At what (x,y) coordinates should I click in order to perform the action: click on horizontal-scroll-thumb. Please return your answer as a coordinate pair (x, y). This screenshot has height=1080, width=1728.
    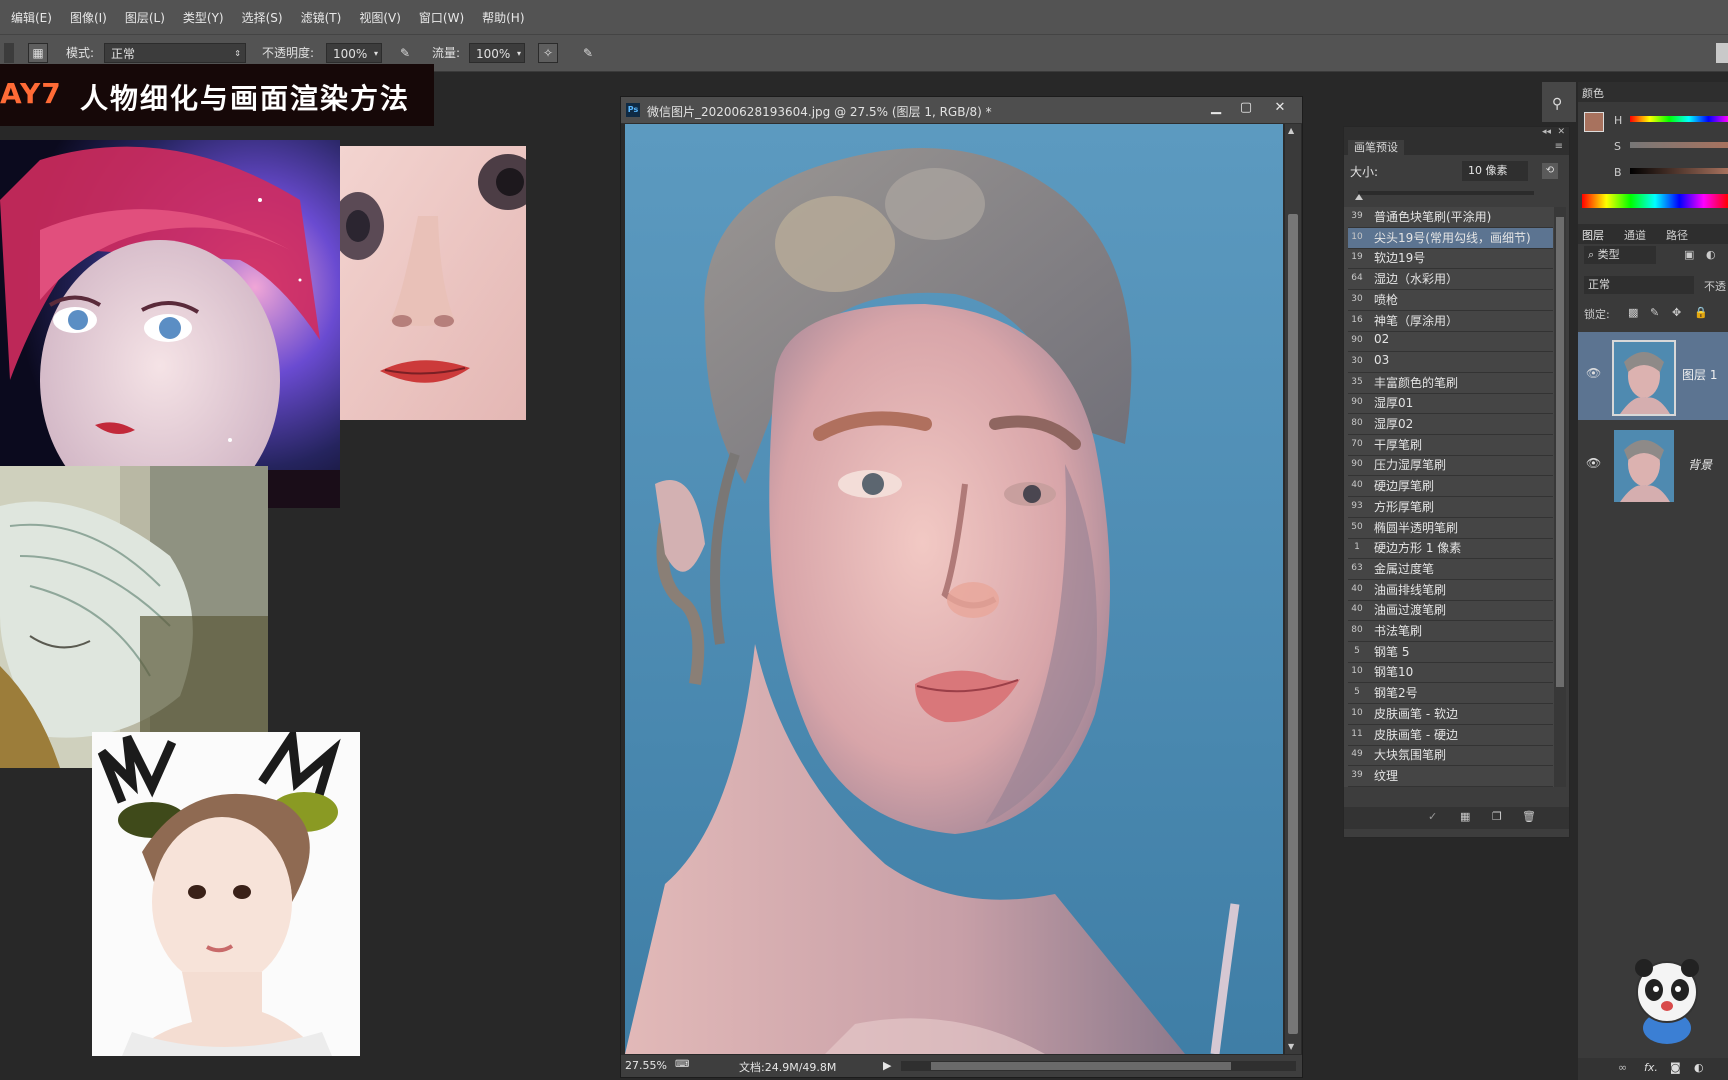
    Looking at the image, I should click on (1081, 1066).